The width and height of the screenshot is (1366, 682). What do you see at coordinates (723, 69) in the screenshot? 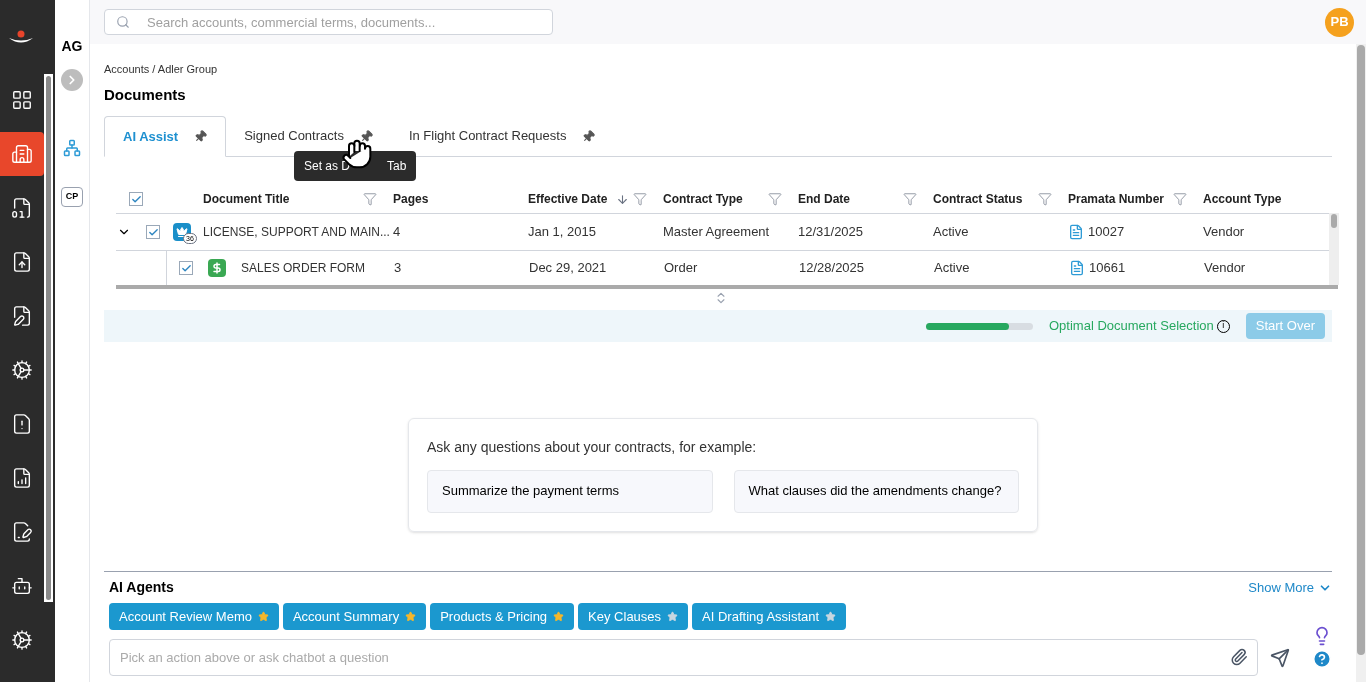
I see `breadcrumb: Accounts / Adler Group` at bounding box center [723, 69].